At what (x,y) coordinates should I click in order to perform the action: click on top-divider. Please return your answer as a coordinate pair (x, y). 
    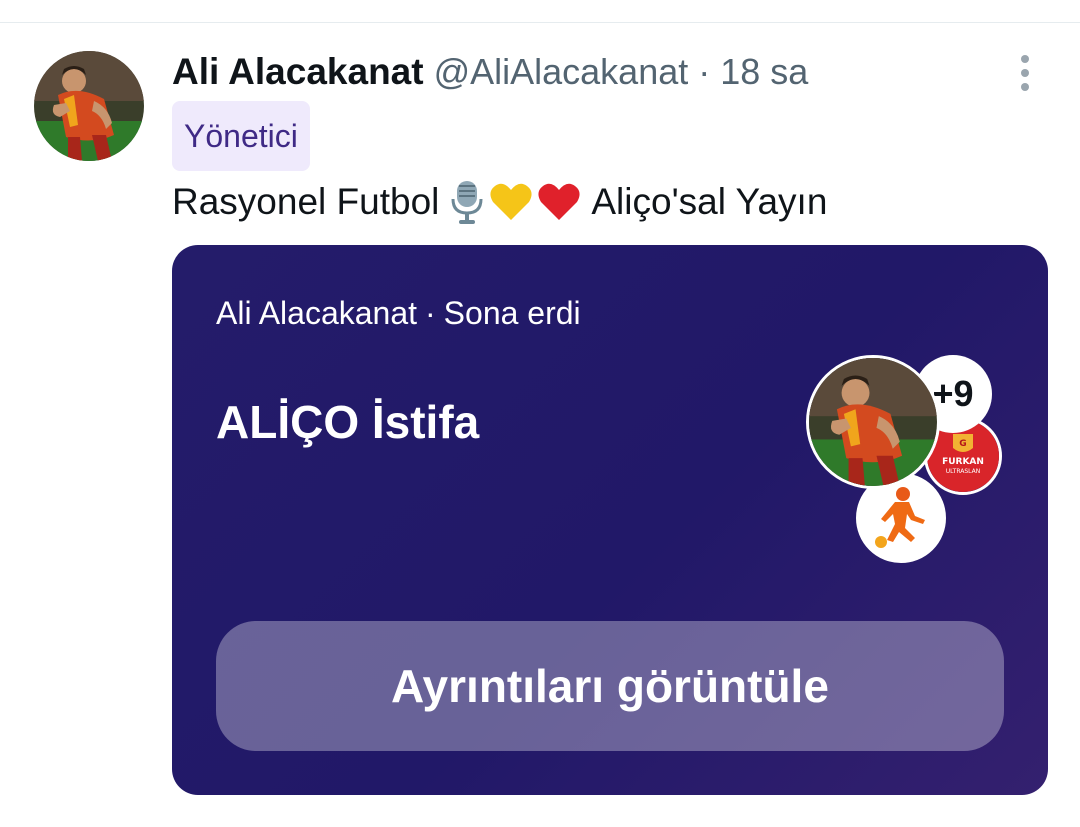
    Looking at the image, I should click on (540, 11).